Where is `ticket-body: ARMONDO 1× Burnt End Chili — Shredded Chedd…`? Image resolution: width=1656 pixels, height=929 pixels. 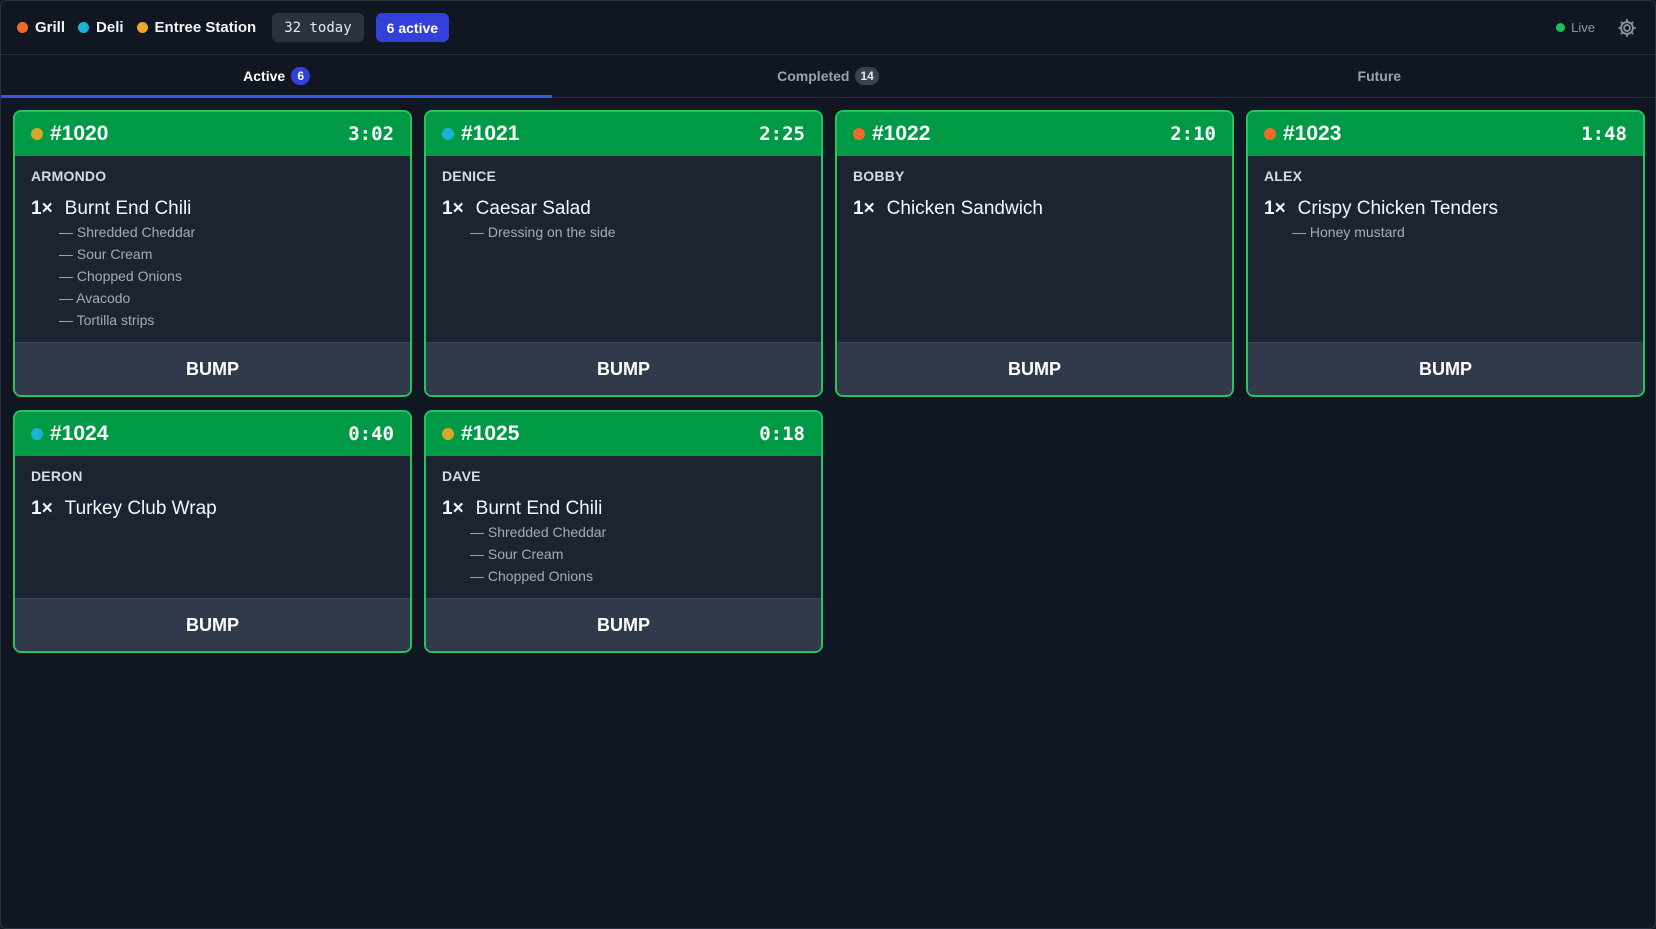 ticket-body: ARMONDO 1× Burnt End Chili — Shredded Chedd… is located at coordinates (212, 243).